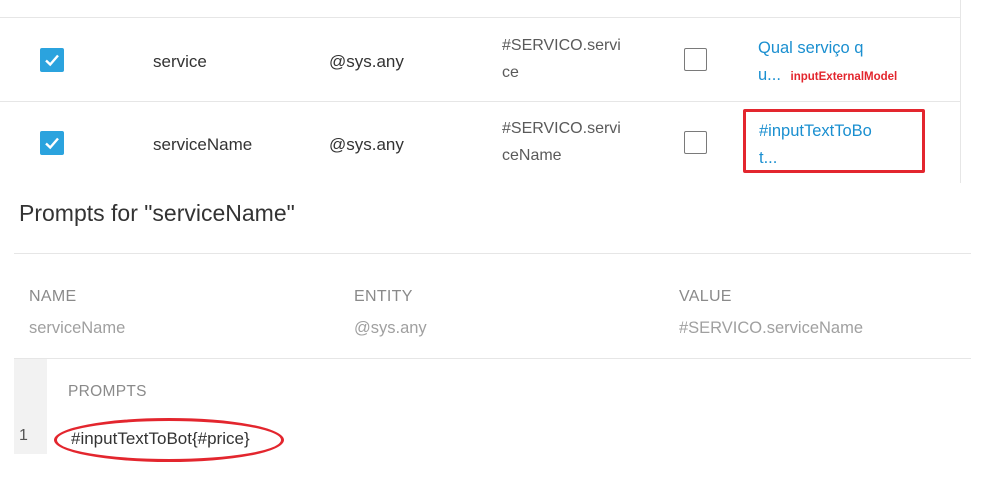  What do you see at coordinates (705, 296) in the screenshot?
I see `value-column-header: VALUE` at bounding box center [705, 296].